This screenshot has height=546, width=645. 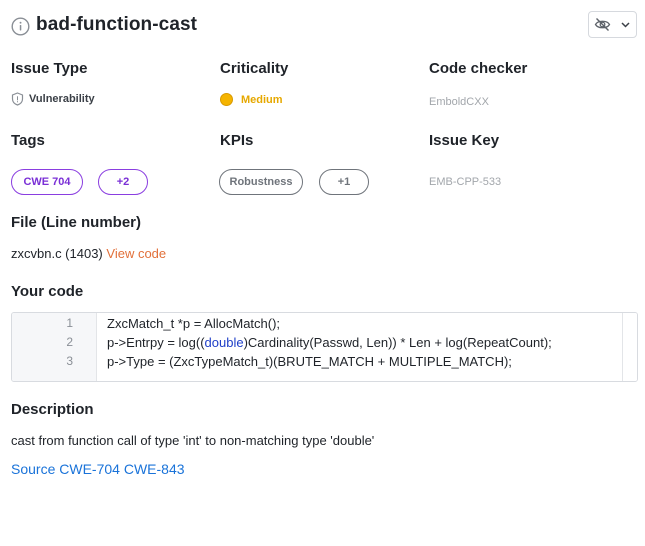 I want to click on kpis-heading: KPIs, so click(x=237, y=140).